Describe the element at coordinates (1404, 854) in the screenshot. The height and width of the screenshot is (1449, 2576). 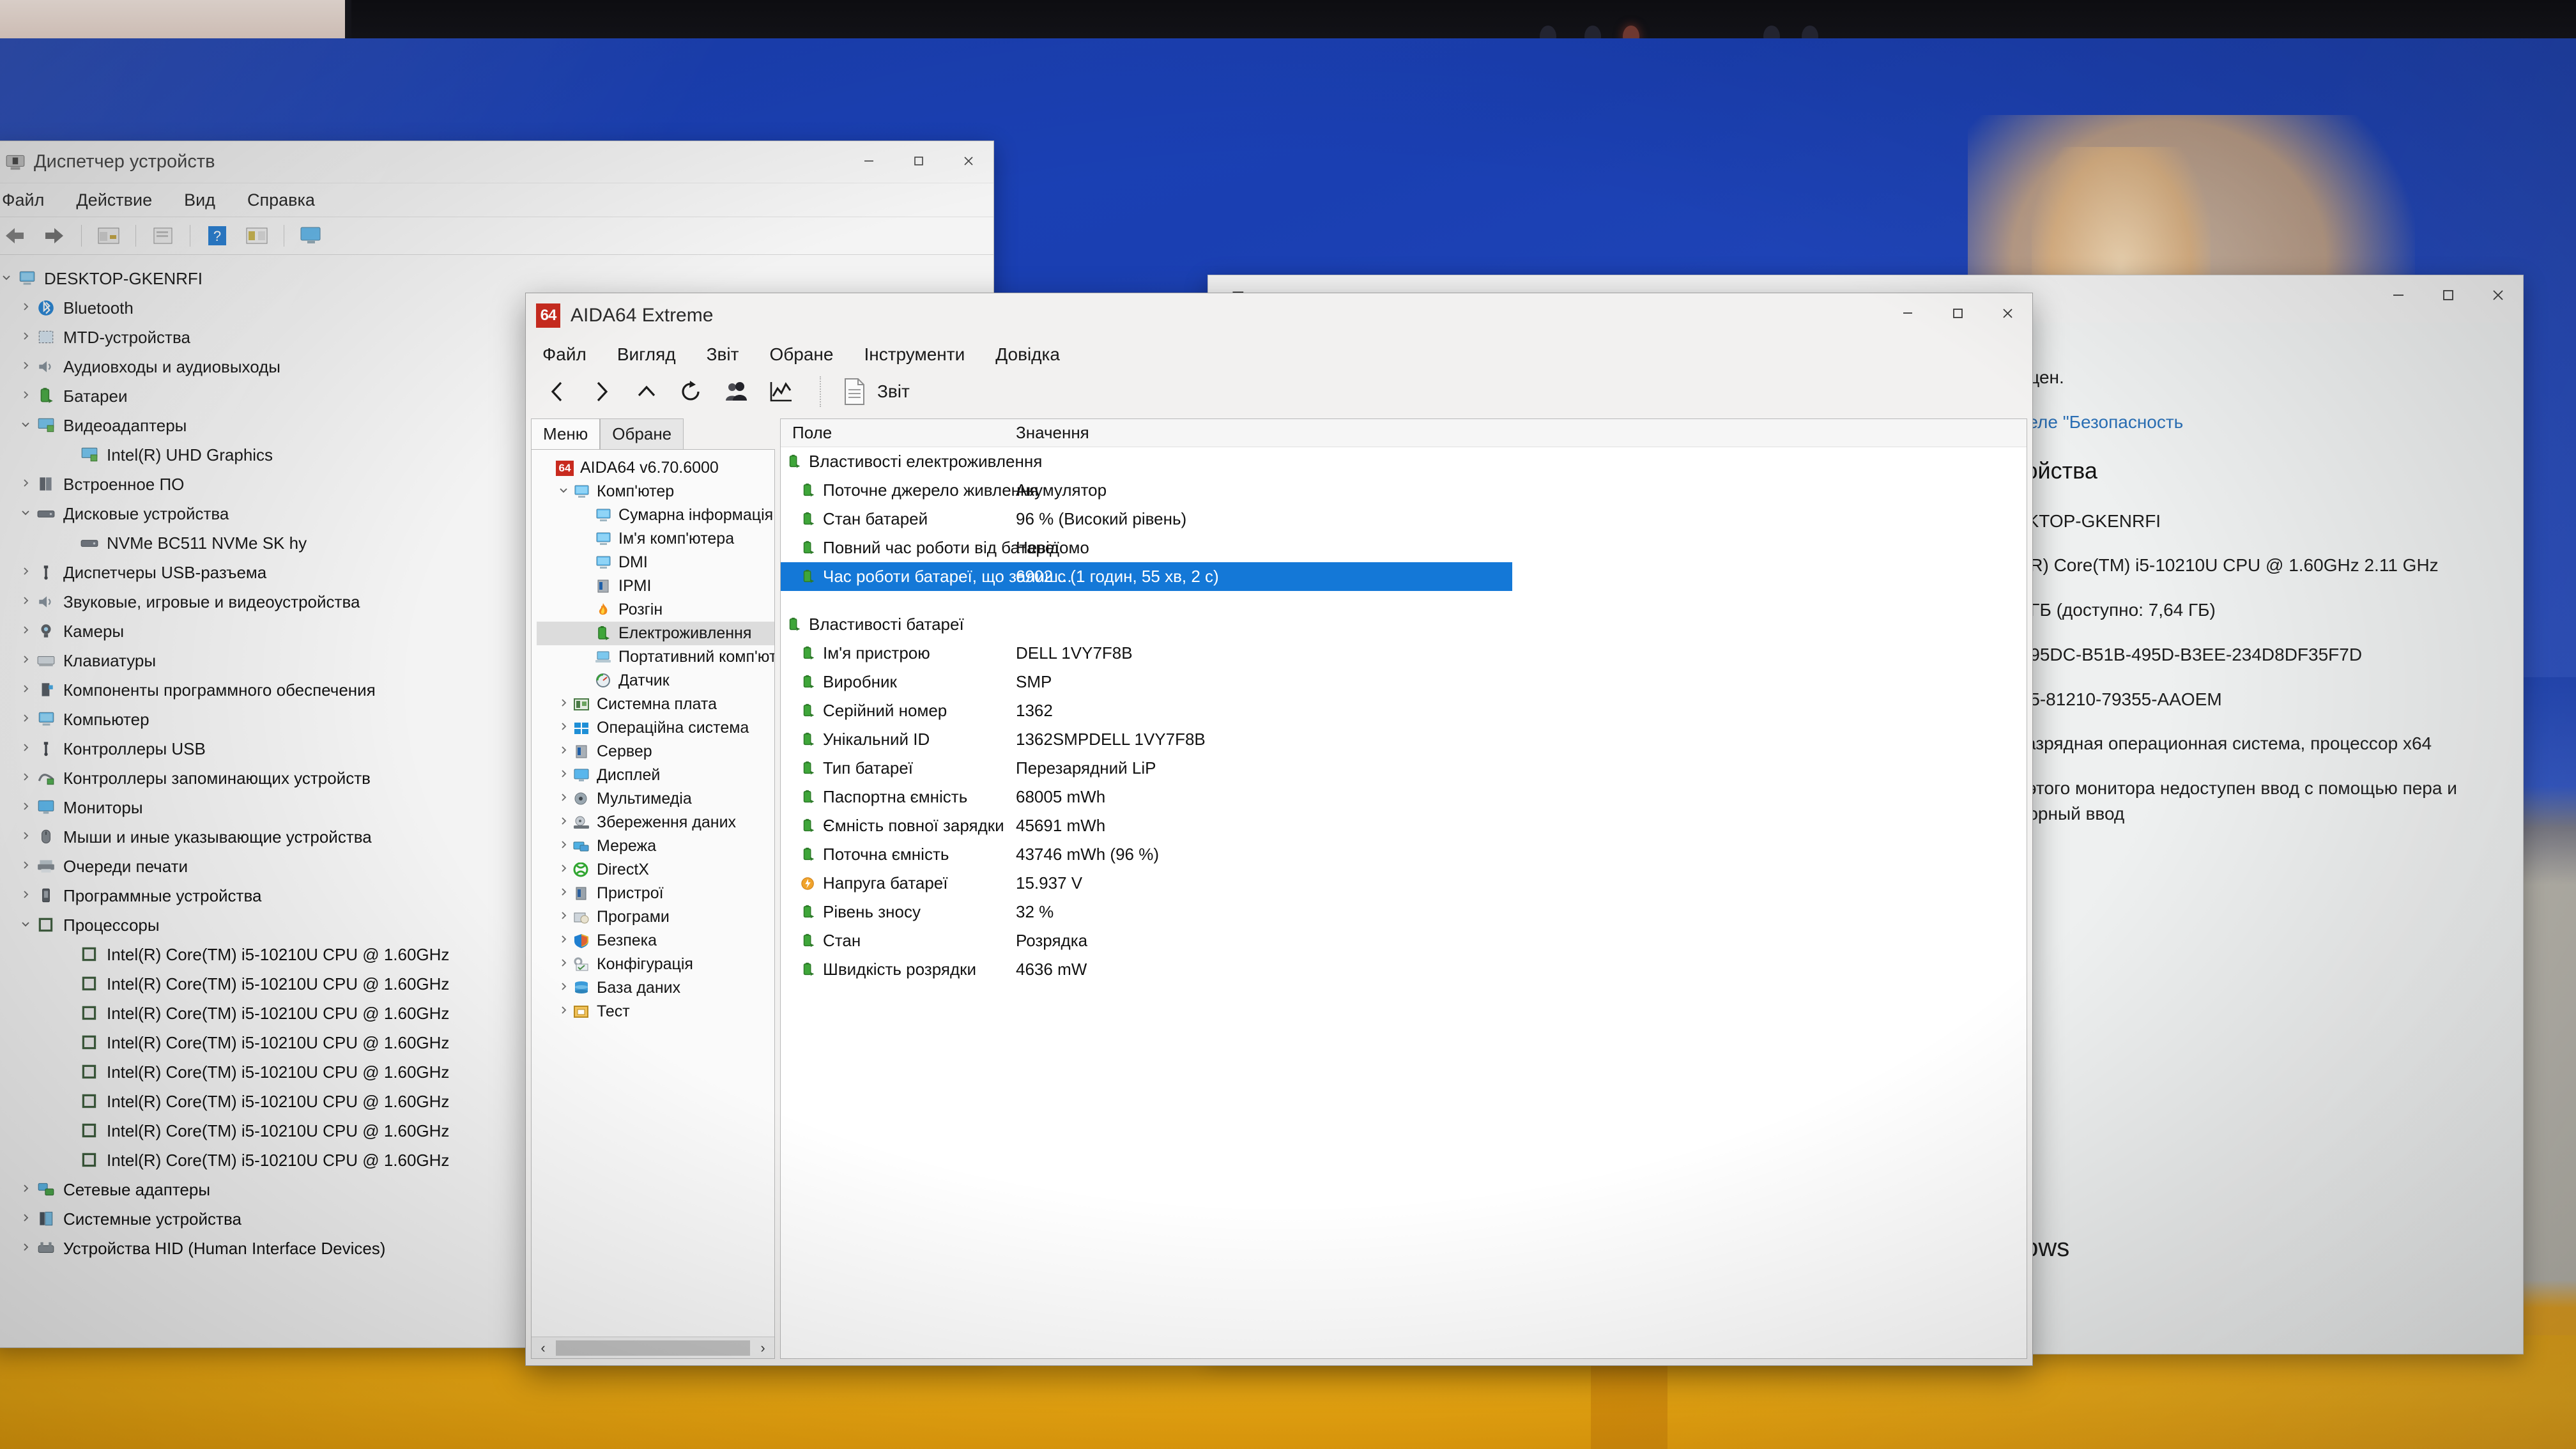
I see `property-row: Поточна ємність 43746 mWh (96 %)` at that location.